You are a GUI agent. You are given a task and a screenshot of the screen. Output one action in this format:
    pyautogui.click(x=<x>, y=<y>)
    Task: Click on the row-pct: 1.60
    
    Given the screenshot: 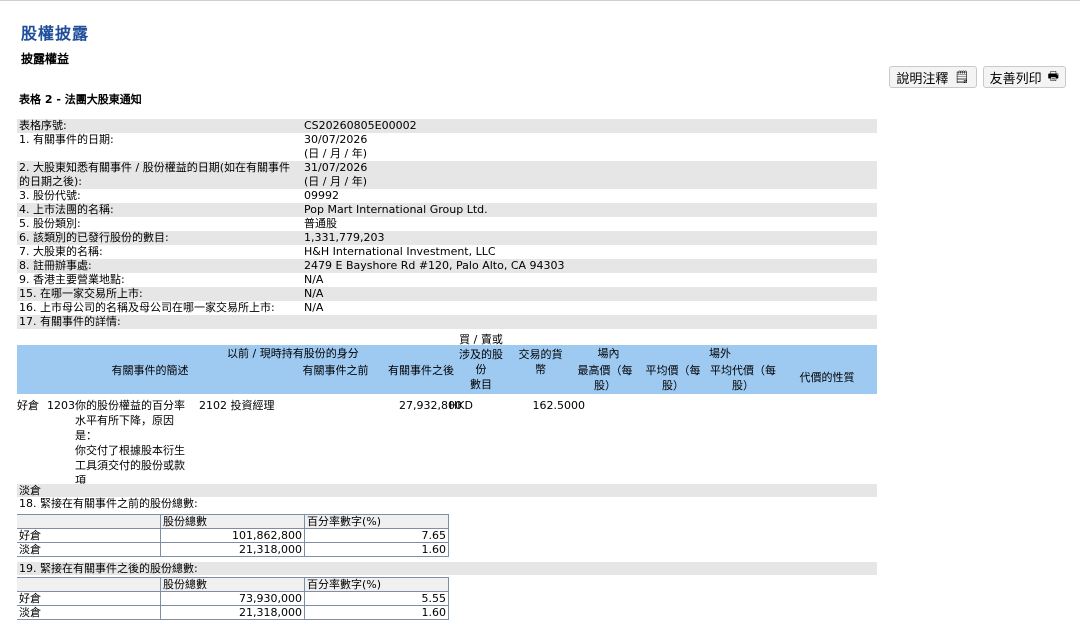 What is the action you would take?
    pyautogui.click(x=376, y=612)
    